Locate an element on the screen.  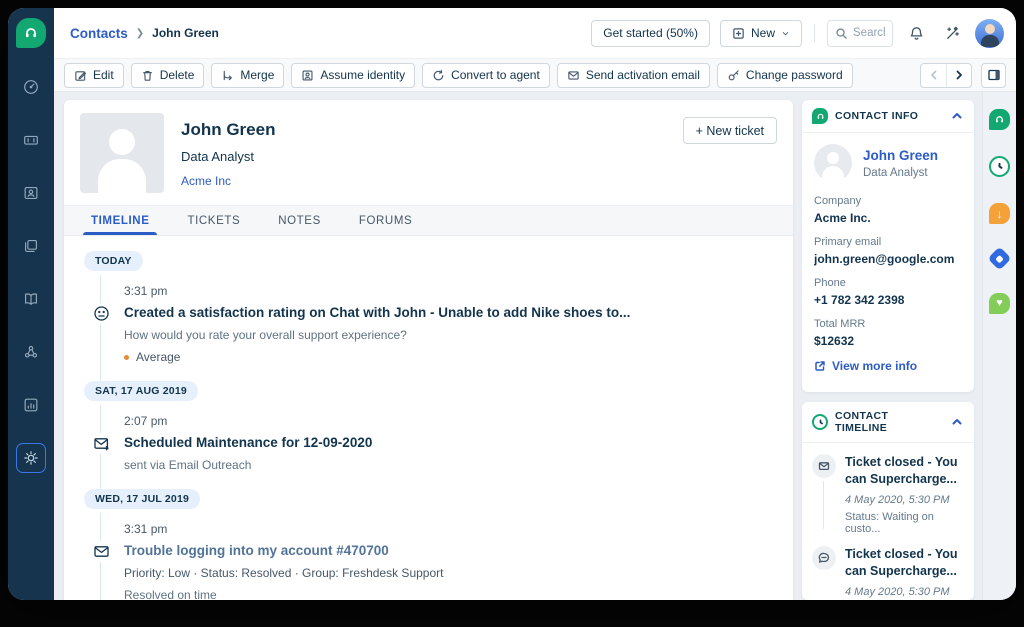
tab-forums: FORUMS is located at coordinates (385, 220).